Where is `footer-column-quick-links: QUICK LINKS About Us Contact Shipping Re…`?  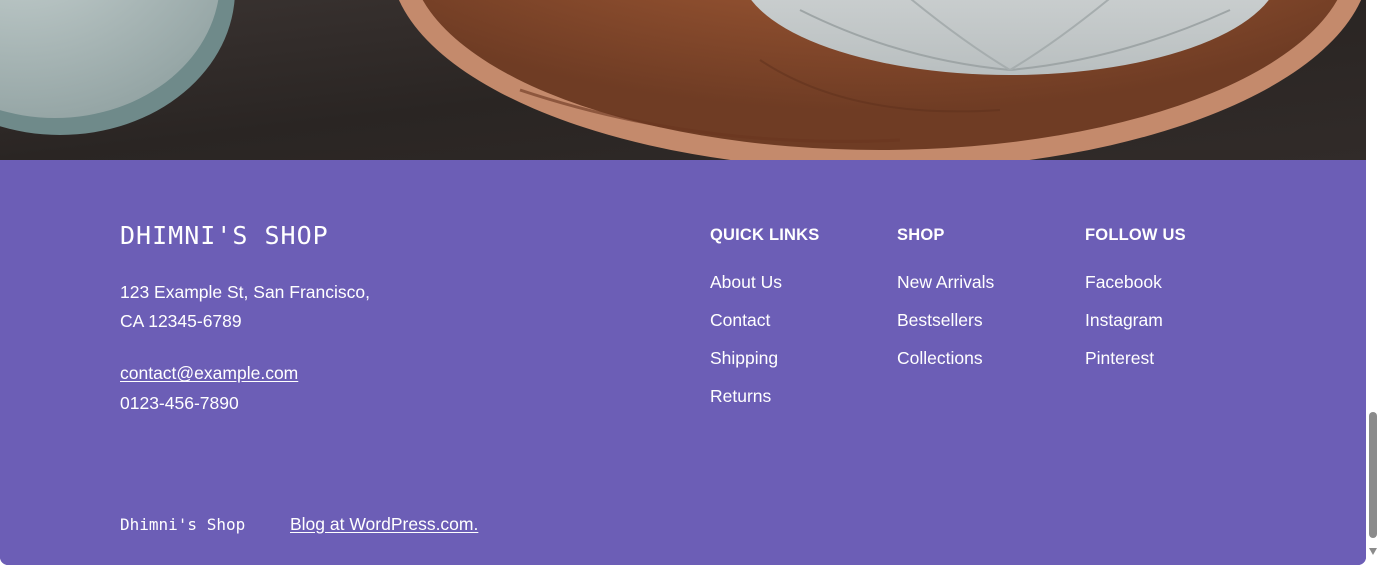
footer-column-quick-links: QUICK LINKS About Us Contact Shipping Re… is located at coordinates (764, 325).